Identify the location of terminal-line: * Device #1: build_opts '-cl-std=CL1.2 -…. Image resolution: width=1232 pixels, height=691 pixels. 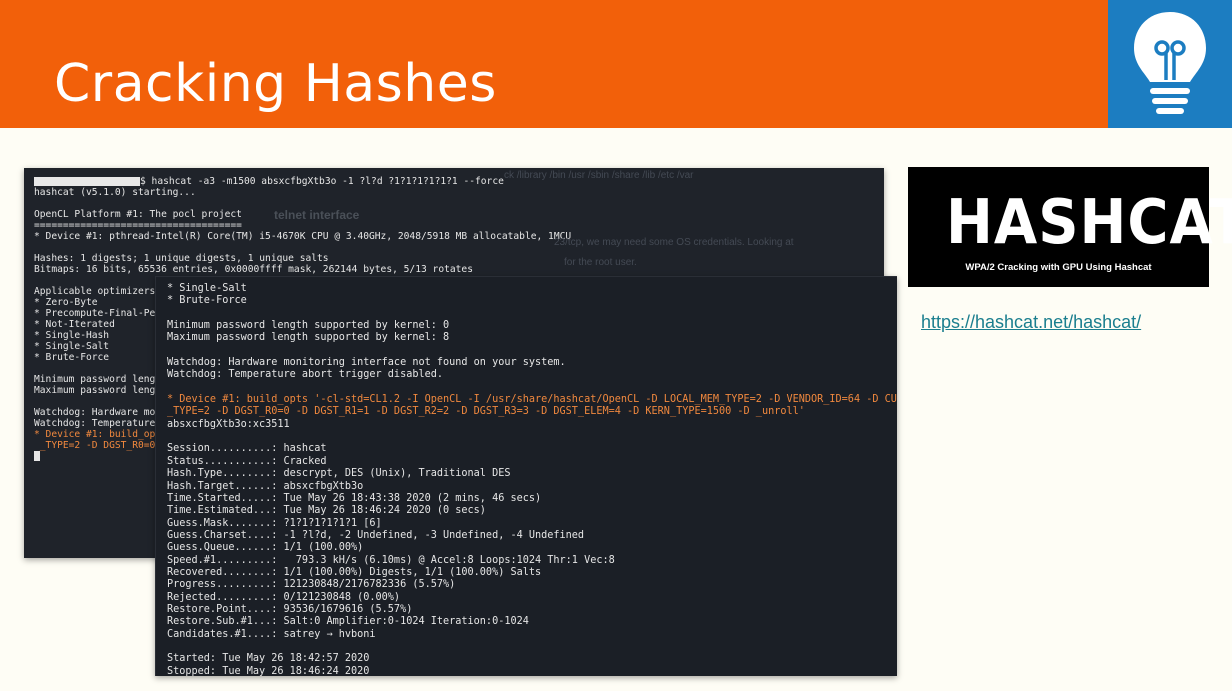
(532, 400).